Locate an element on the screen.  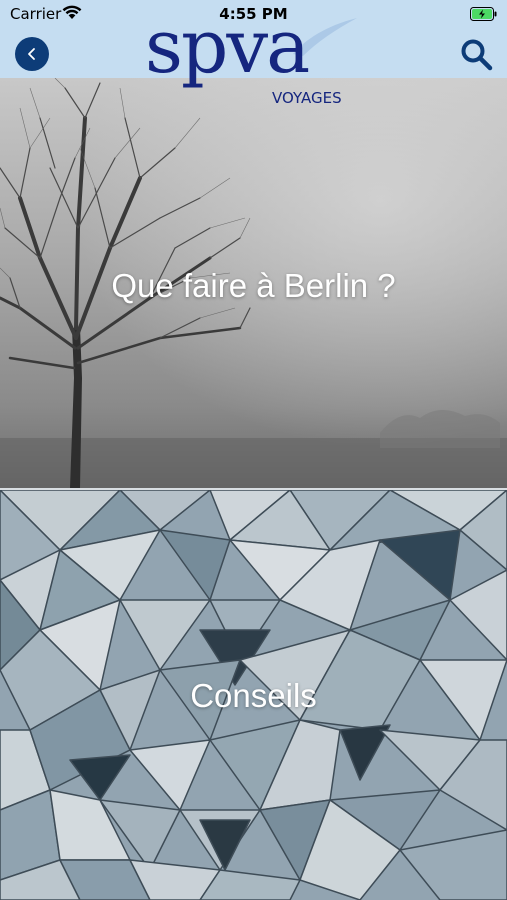
chevron-left-icon is located at coordinates (31, 54).